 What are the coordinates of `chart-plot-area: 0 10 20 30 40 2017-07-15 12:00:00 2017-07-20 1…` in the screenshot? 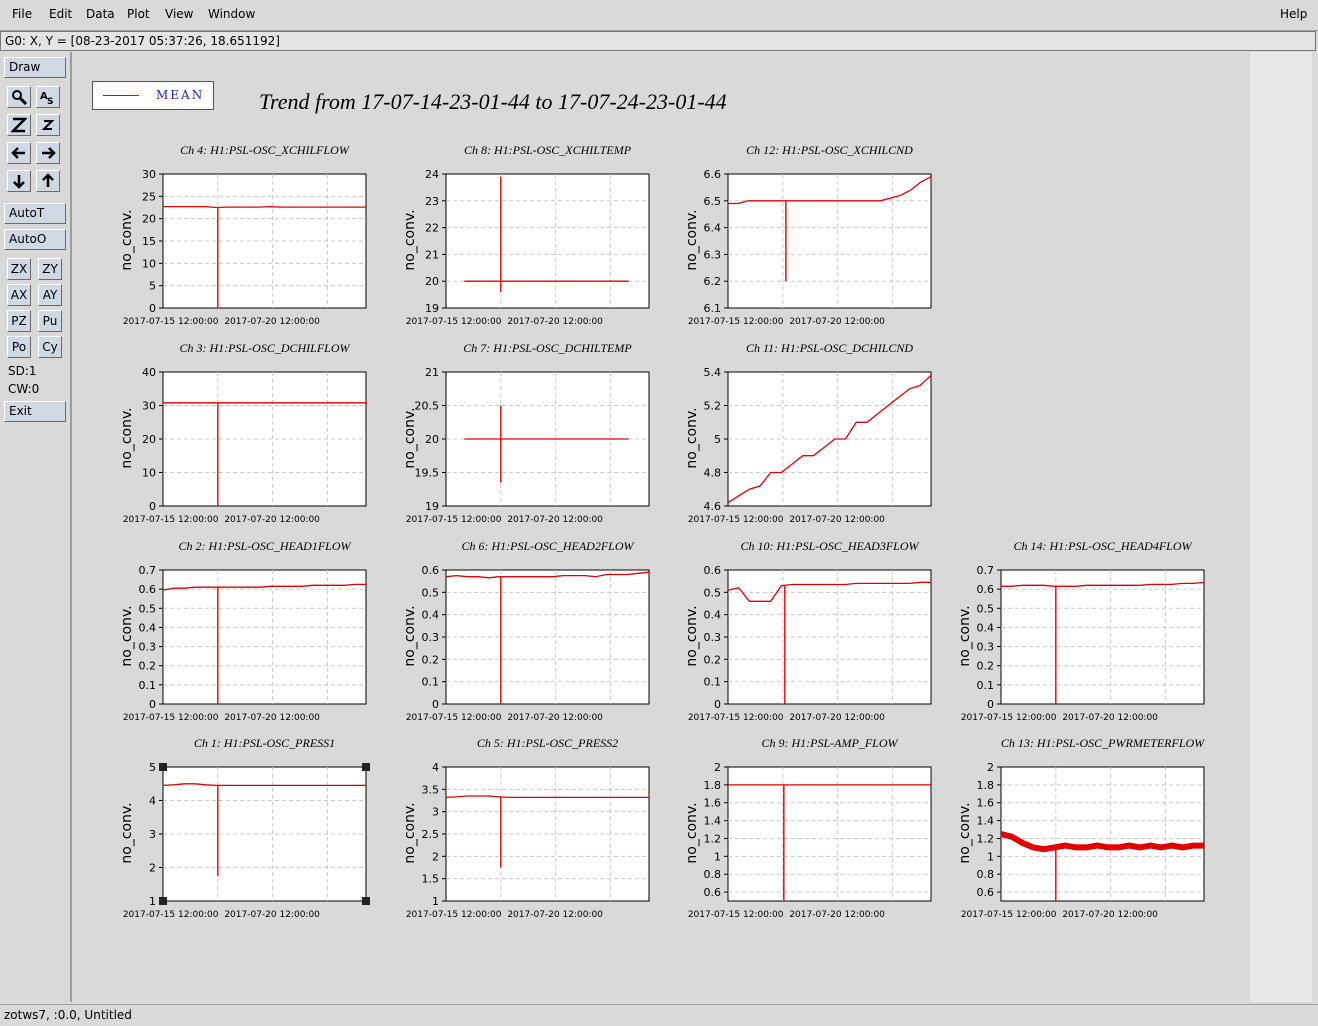 It's located at (254, 446).